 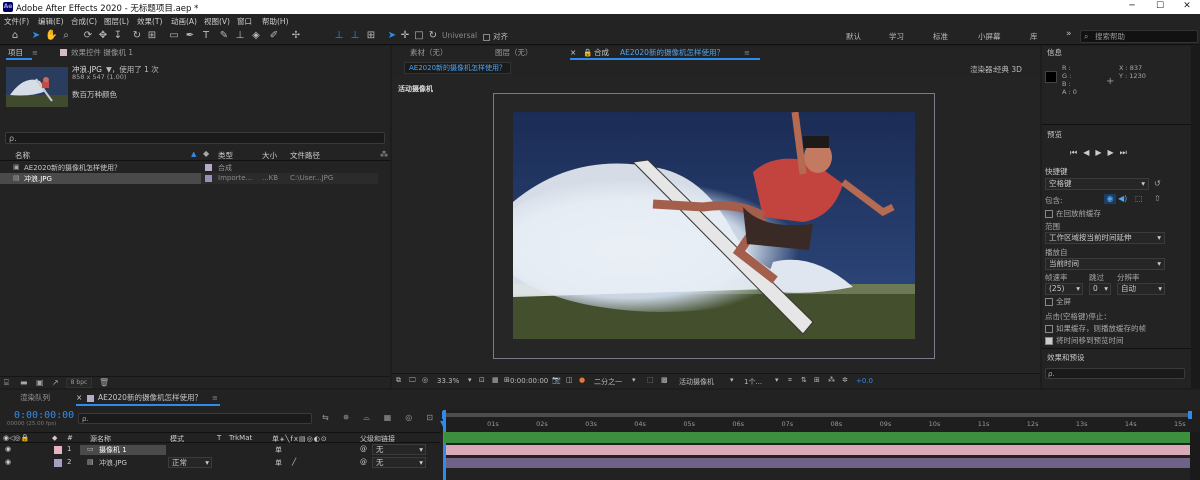 What do you see at coordinates (818, 450) in the screenshot?
I see `camera-layer-bar` at bounding box center [818, 450].